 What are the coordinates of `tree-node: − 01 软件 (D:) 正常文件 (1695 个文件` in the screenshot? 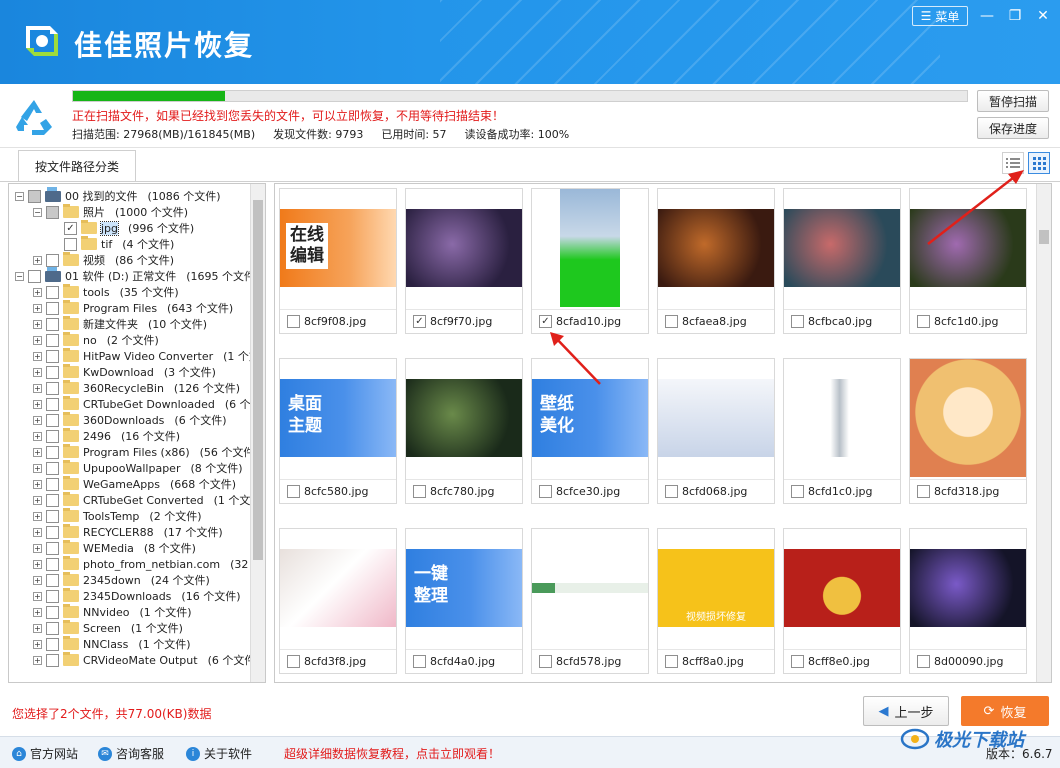 It's located at (135, 275).